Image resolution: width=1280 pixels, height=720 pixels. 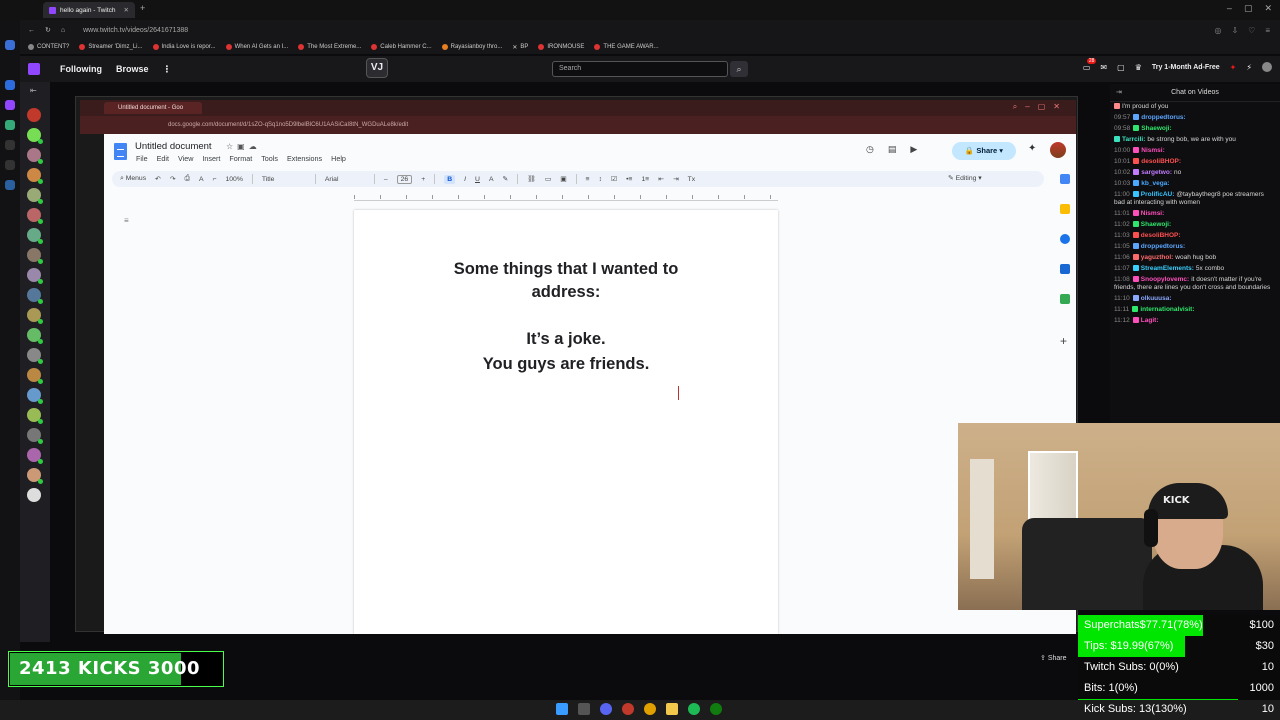 What do you see at coordinates (1119, 93) in the screenshot?
I see `collapse-chat-icon: ⇥` at bounding box center [1119, 93].